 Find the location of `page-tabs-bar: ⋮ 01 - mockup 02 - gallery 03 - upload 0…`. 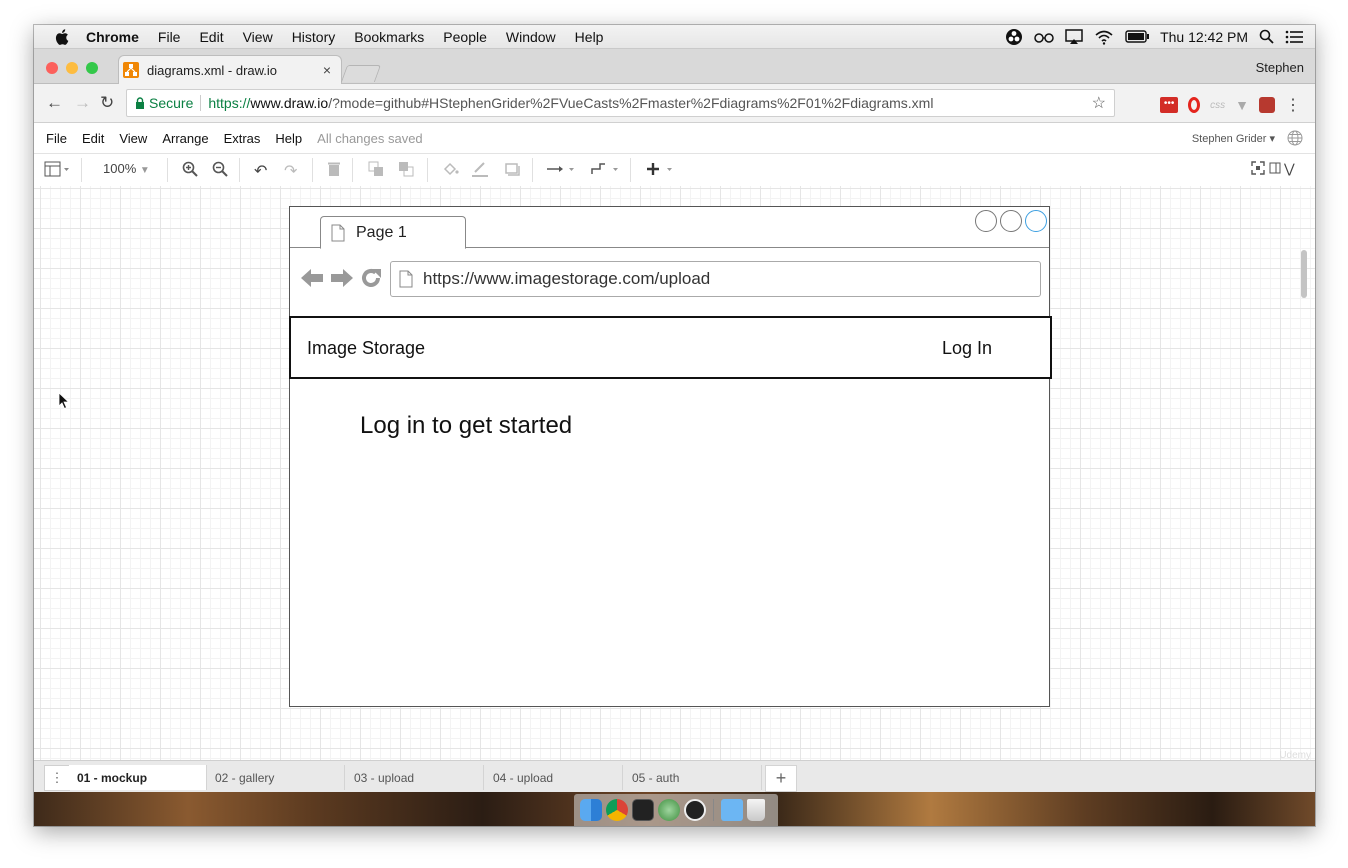

page-tabs-bar: ⋮ 01 - mockup 02 - gallery 03 - upload 0… is located at coordinates (674, 776).